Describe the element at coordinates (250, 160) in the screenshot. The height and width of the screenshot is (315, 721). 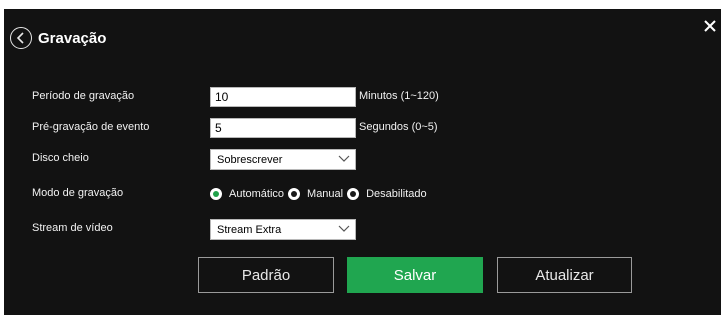
I see `disk-full-selected-value: Sobrescrever` at that location.